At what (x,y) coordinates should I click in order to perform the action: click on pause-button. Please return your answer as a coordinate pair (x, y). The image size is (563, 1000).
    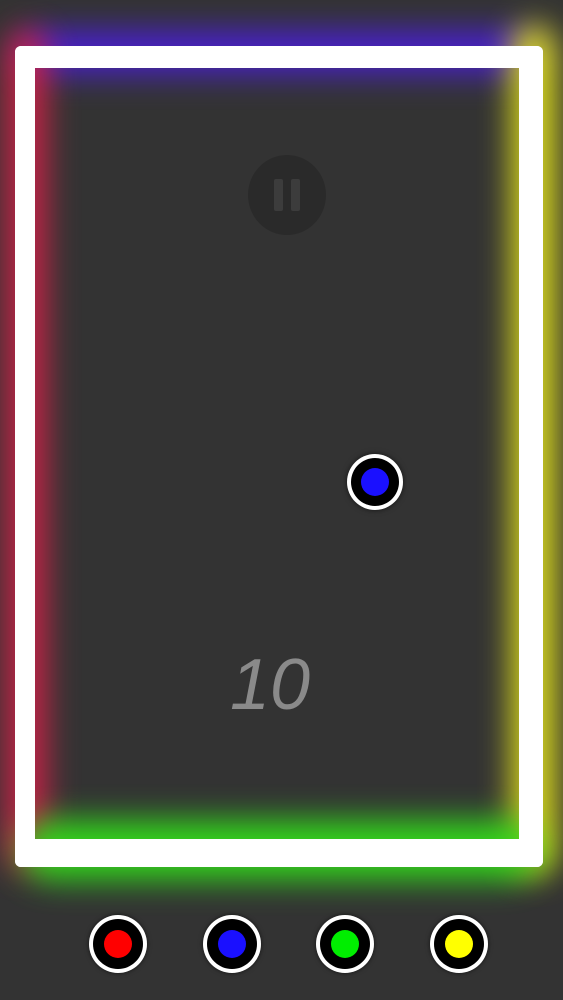
    Looking at the image, I should click on (287, 195).